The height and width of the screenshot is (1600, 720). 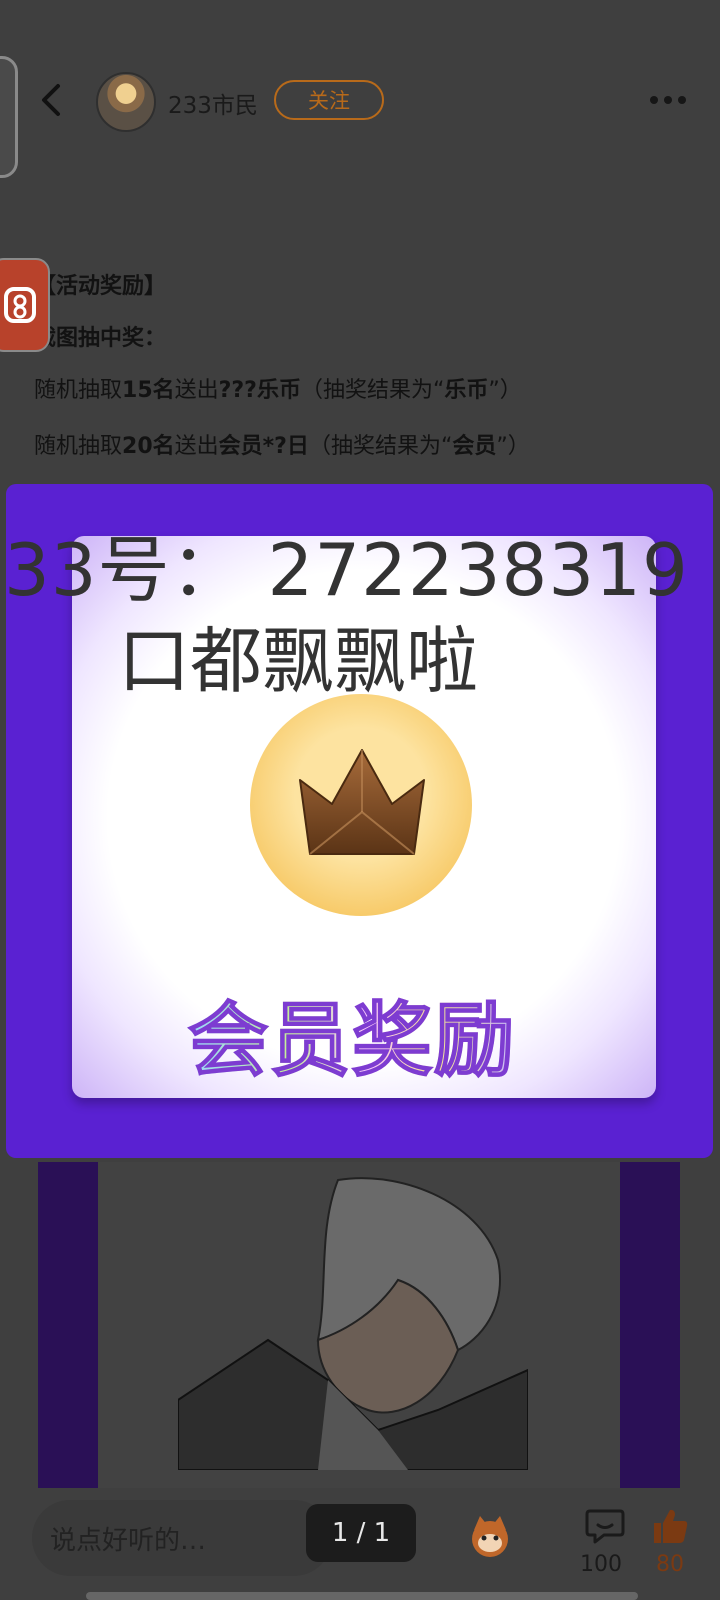 I want to click on avatar, so click(x=126, y=102).